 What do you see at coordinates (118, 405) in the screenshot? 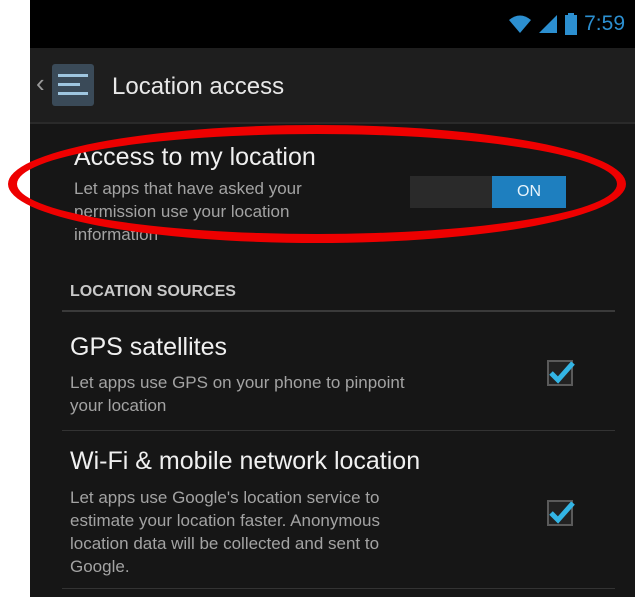
I see `gps-subtitle-2: your location` at bounding box center [118, 405].